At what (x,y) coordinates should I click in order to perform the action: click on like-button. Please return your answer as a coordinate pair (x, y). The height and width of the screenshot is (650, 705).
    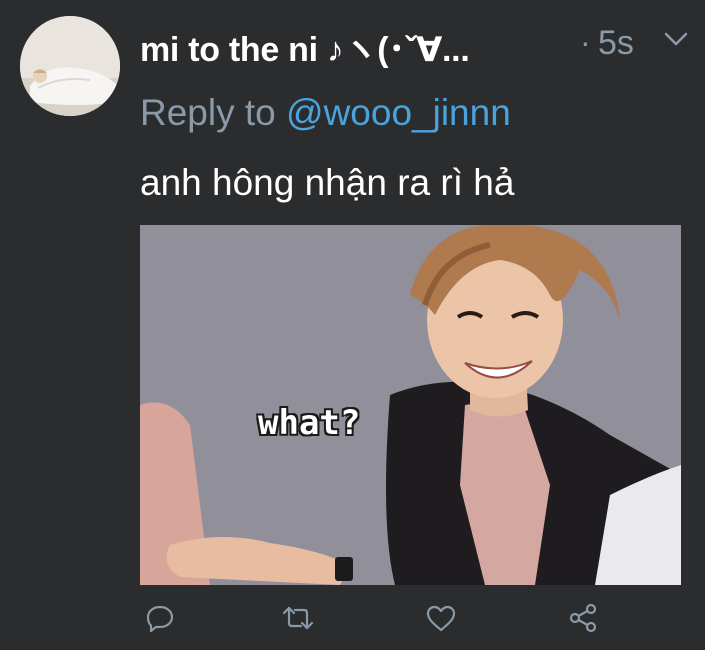
    Looking at the image, I should click on (441, 618).